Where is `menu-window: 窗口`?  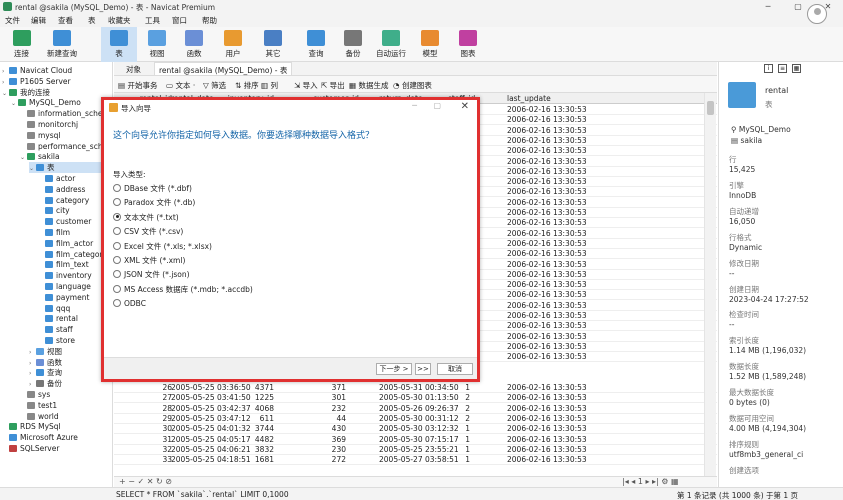
menu-window: 窗口 is located at coordinates (179, 20).